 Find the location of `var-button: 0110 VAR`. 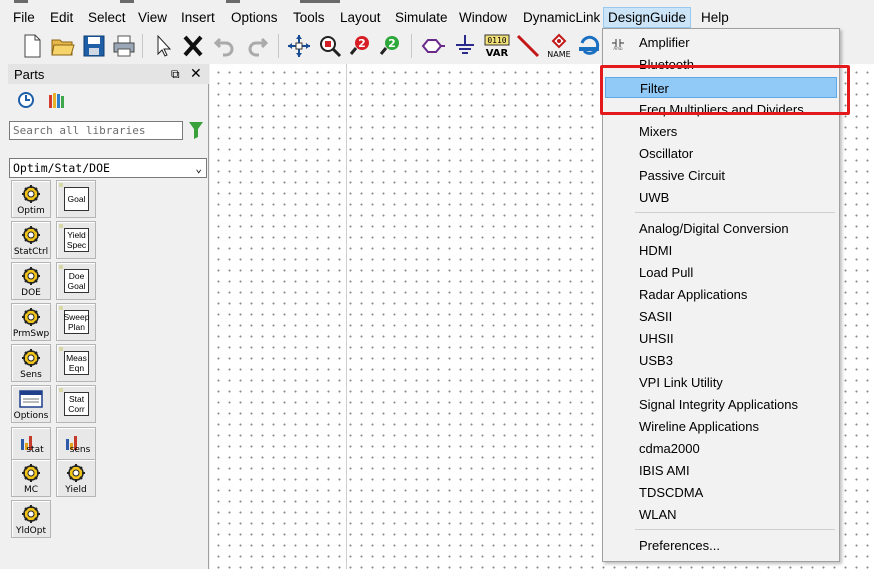

var-button: 0110 VAR is located at coordinates (497, 46).